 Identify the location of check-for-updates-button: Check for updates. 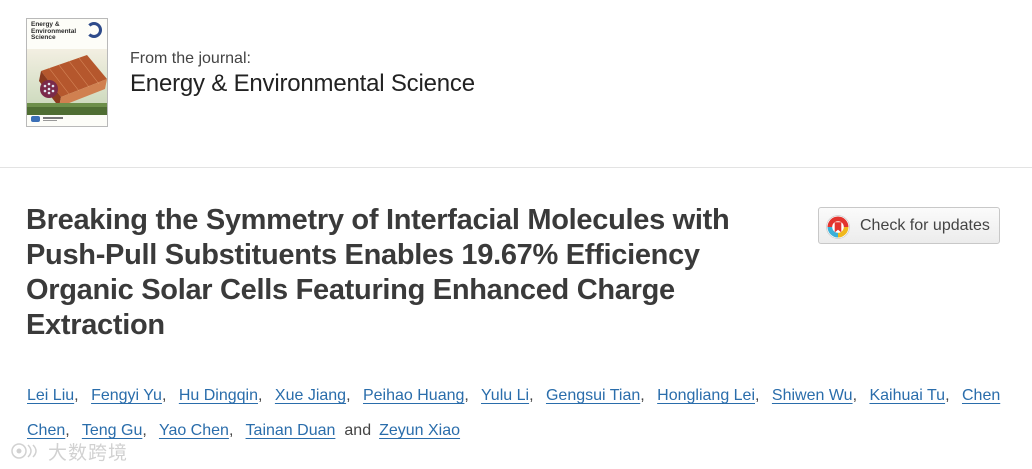
(909, 225).